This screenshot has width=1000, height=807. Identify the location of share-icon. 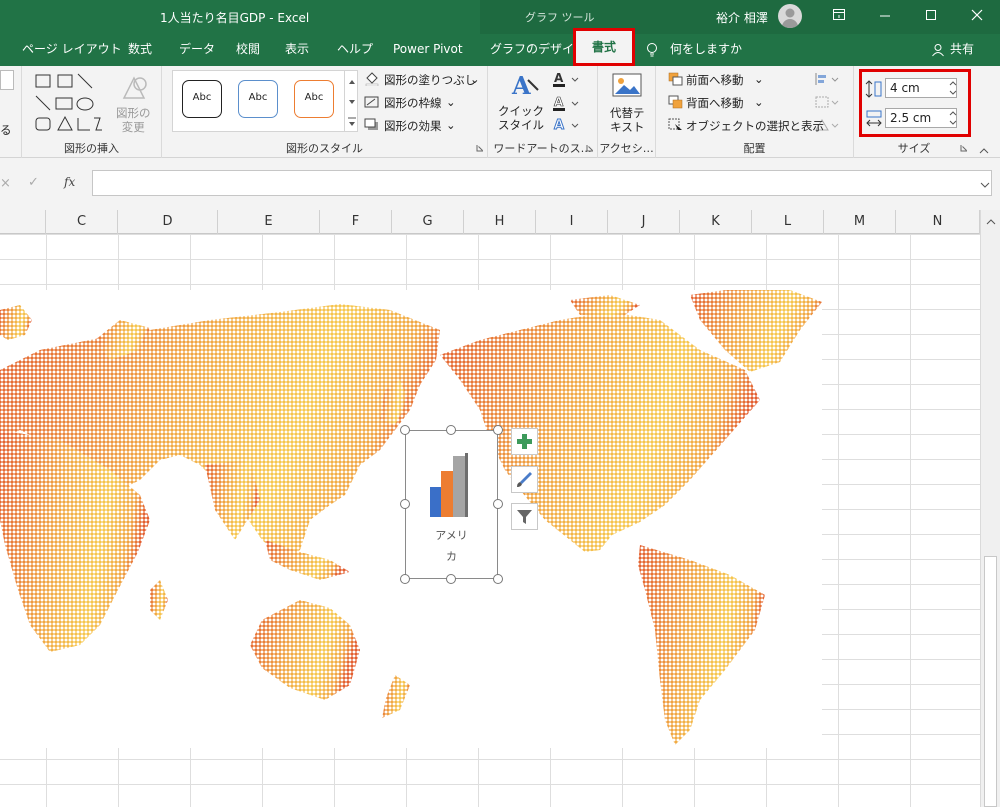
(938, 51).